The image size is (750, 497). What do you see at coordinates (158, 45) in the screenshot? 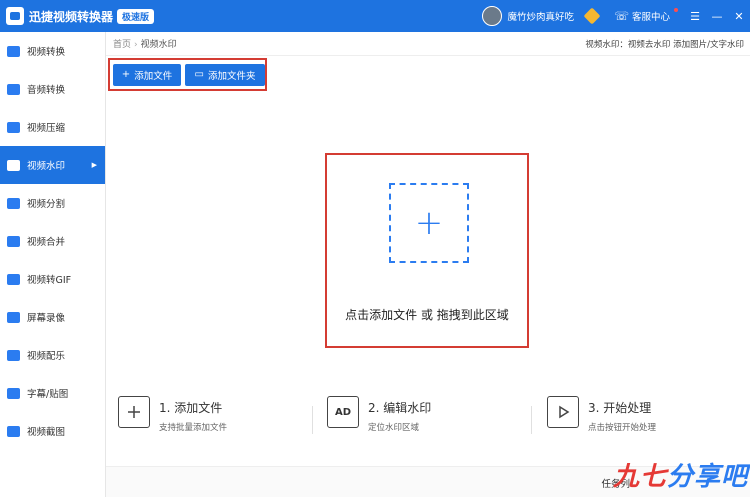
I see `breadcrumb-current: 视频水印` at bounding box center [158, 45].